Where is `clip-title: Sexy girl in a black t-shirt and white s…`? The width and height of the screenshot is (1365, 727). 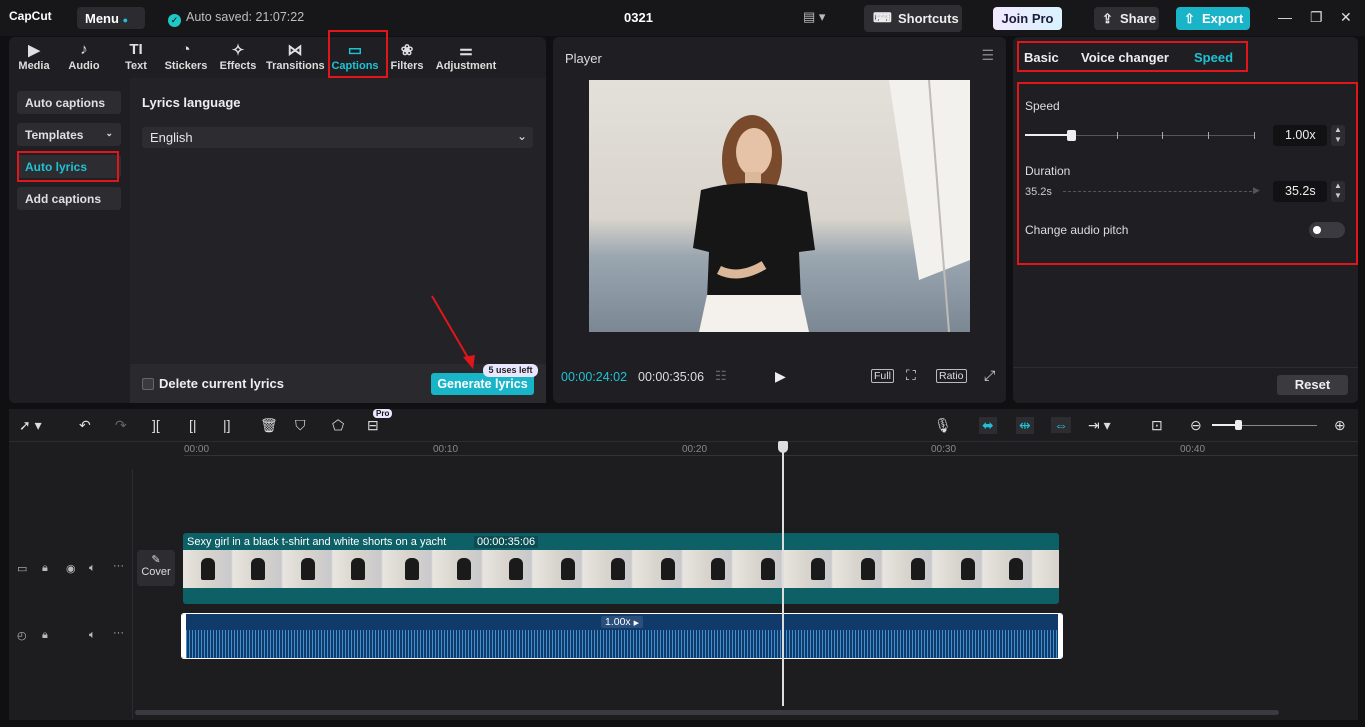
clip-title: Sexy girl in a black t-shirt and white s… is located at coordinates (316, 542).